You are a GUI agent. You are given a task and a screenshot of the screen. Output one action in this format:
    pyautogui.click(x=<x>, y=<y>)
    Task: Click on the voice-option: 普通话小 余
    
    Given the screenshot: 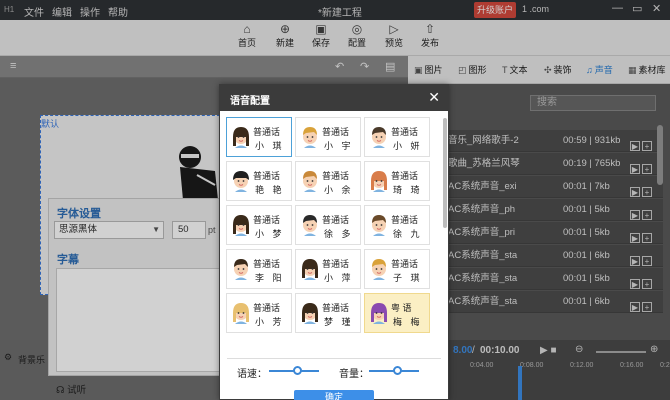 What is the action you would take?
    pyautogui.click(x=328, y=181)
    